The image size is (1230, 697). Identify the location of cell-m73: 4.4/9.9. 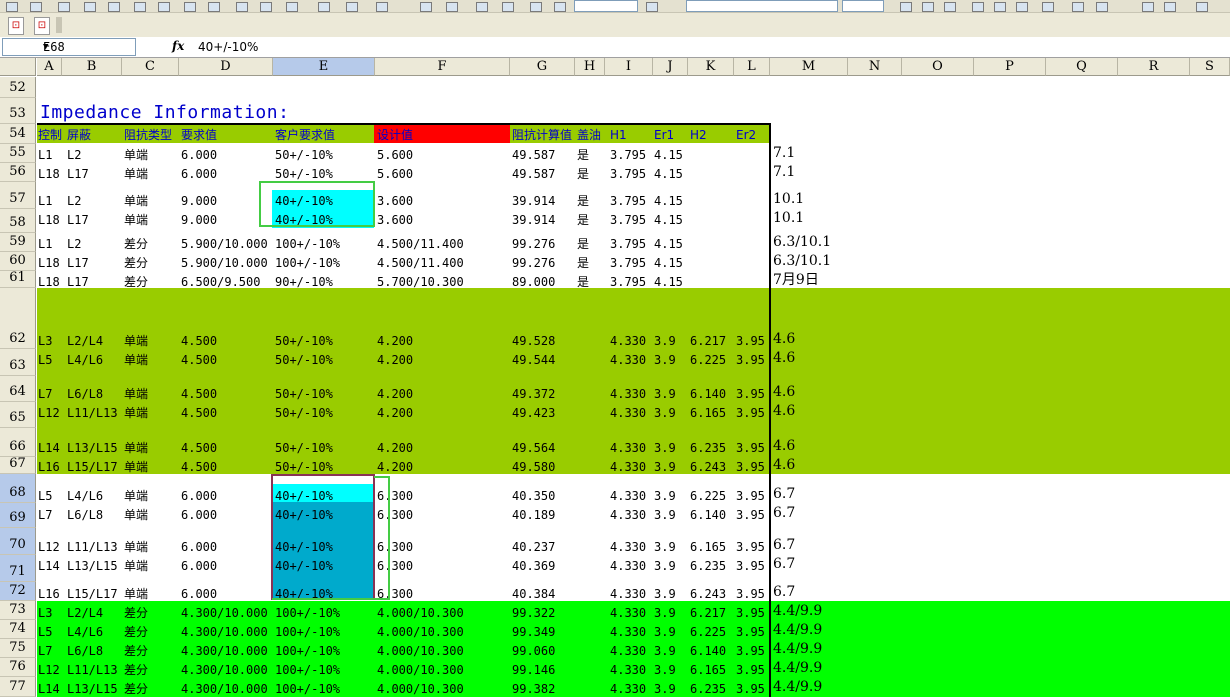
(797, 611).